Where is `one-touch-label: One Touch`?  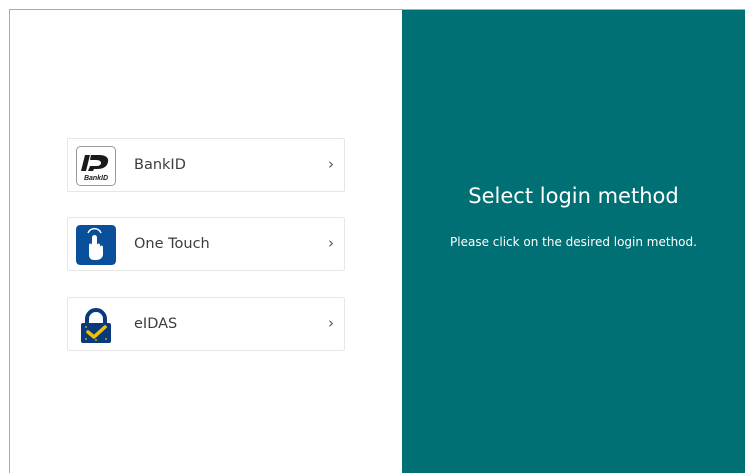
one-touch-label: One Touch is located at coordinates (172, 244).